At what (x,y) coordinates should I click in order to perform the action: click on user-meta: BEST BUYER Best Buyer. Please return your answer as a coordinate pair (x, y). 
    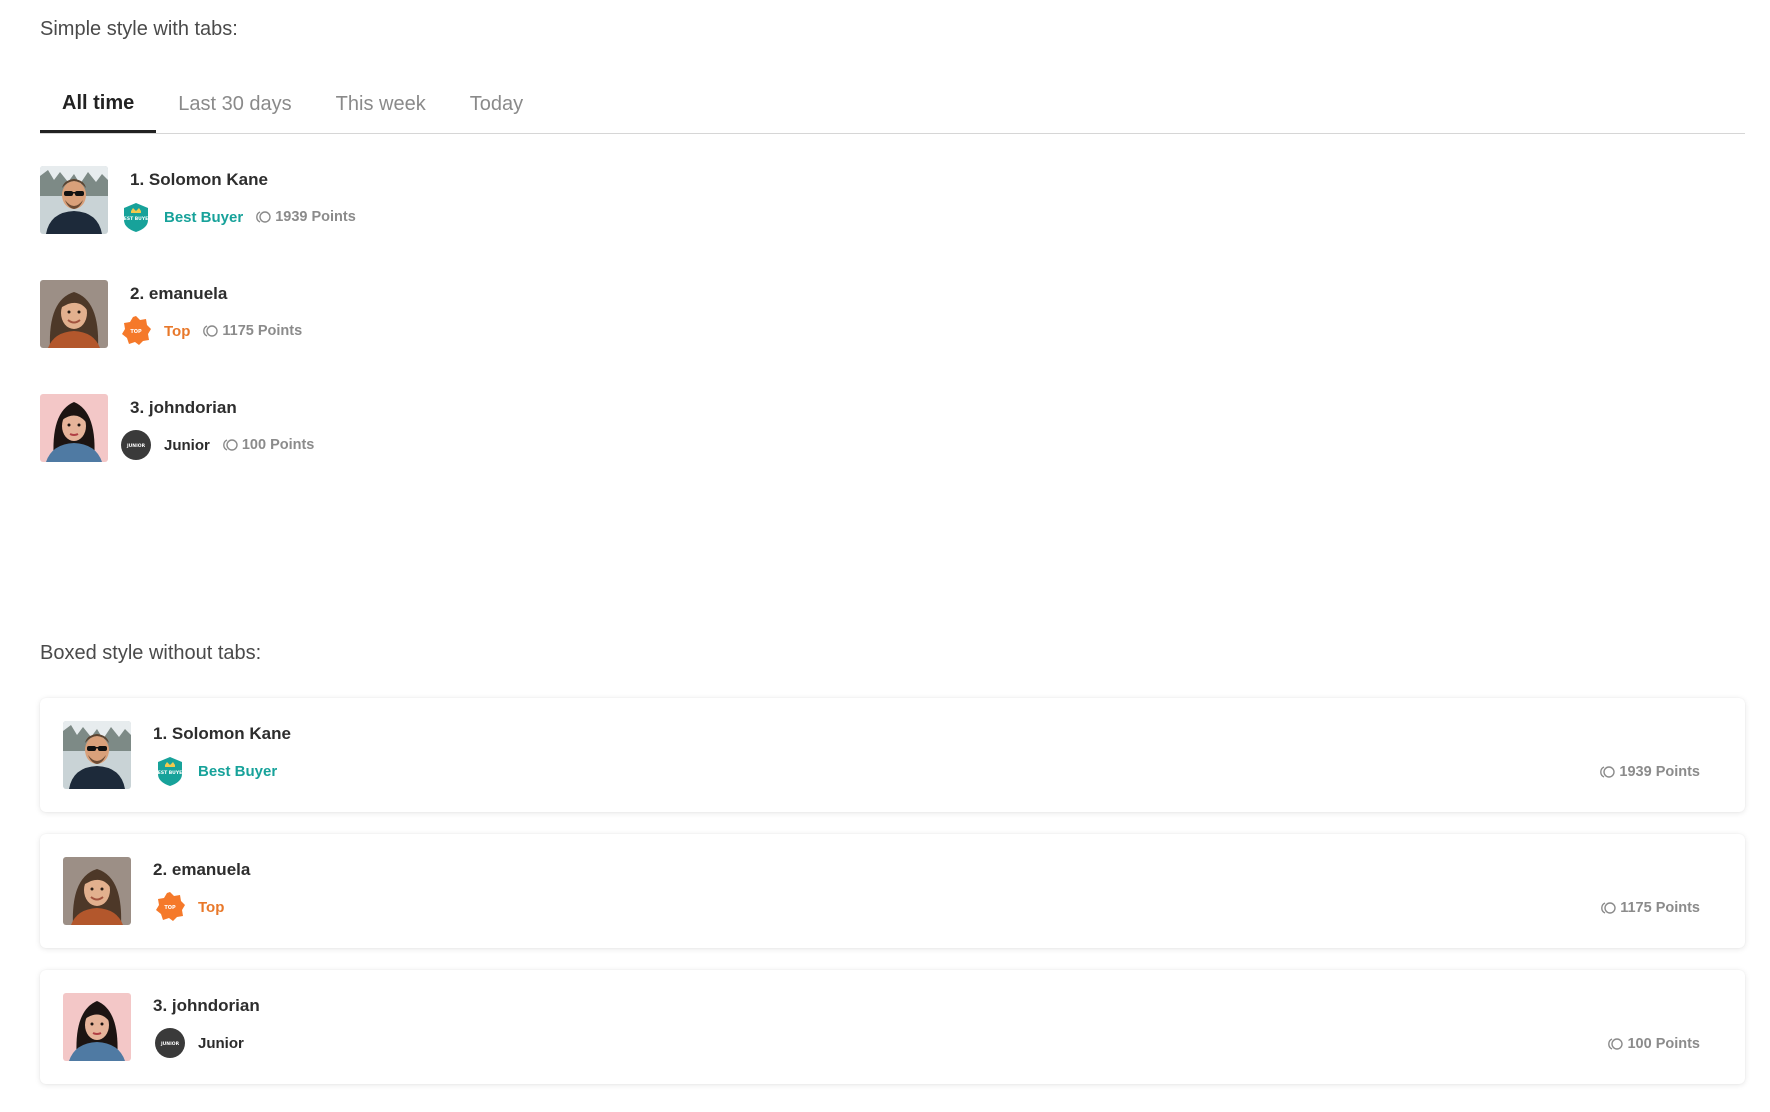
    Looking at the image, I should click on (215, 771).